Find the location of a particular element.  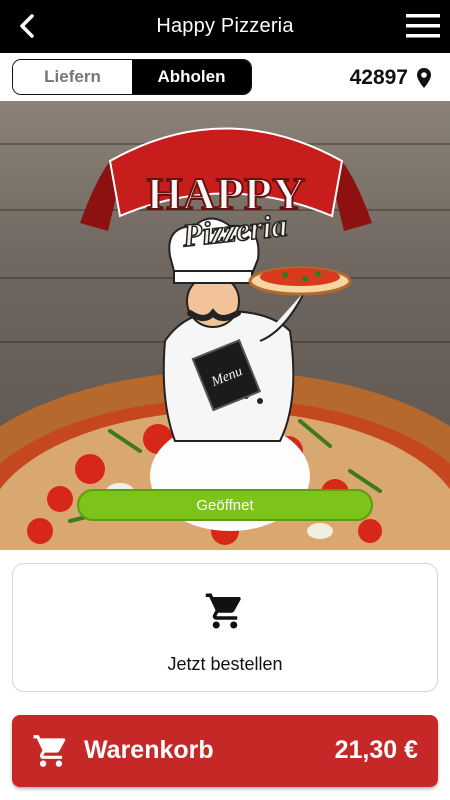

page-title: Happy Pizzeria is located at coordinates (225, 26).